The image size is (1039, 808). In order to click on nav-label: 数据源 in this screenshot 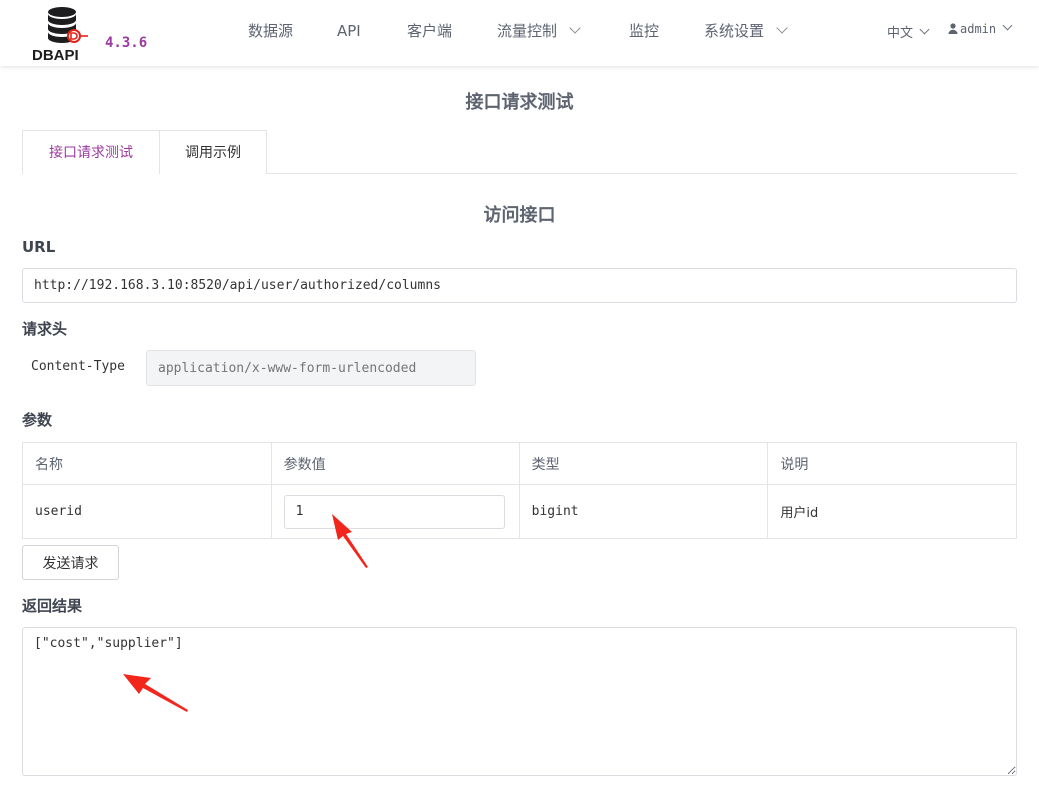, I will do `click(271, 31)`.